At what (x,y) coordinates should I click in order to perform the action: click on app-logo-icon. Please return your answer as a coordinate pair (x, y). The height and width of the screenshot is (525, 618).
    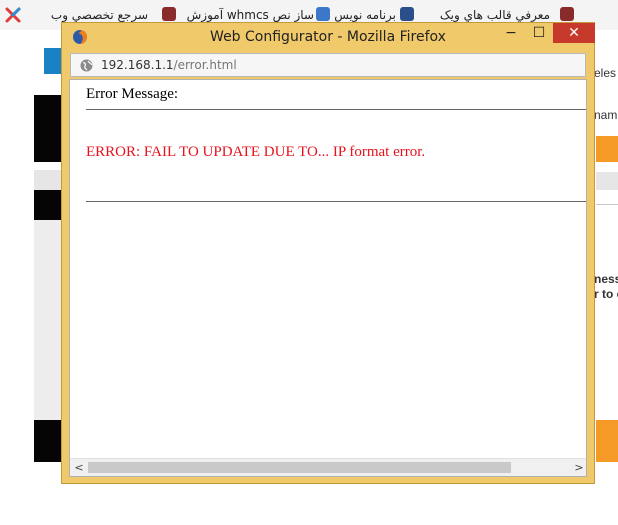
    Looking at the image, I should click on (13, 15).